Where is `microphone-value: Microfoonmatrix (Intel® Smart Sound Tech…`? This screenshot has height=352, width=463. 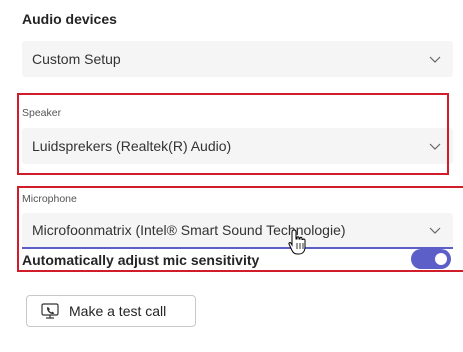
microphone-value: Microfoonmatrix (Intel® Smart Sound Tech… is located at coordinates (189, 230).